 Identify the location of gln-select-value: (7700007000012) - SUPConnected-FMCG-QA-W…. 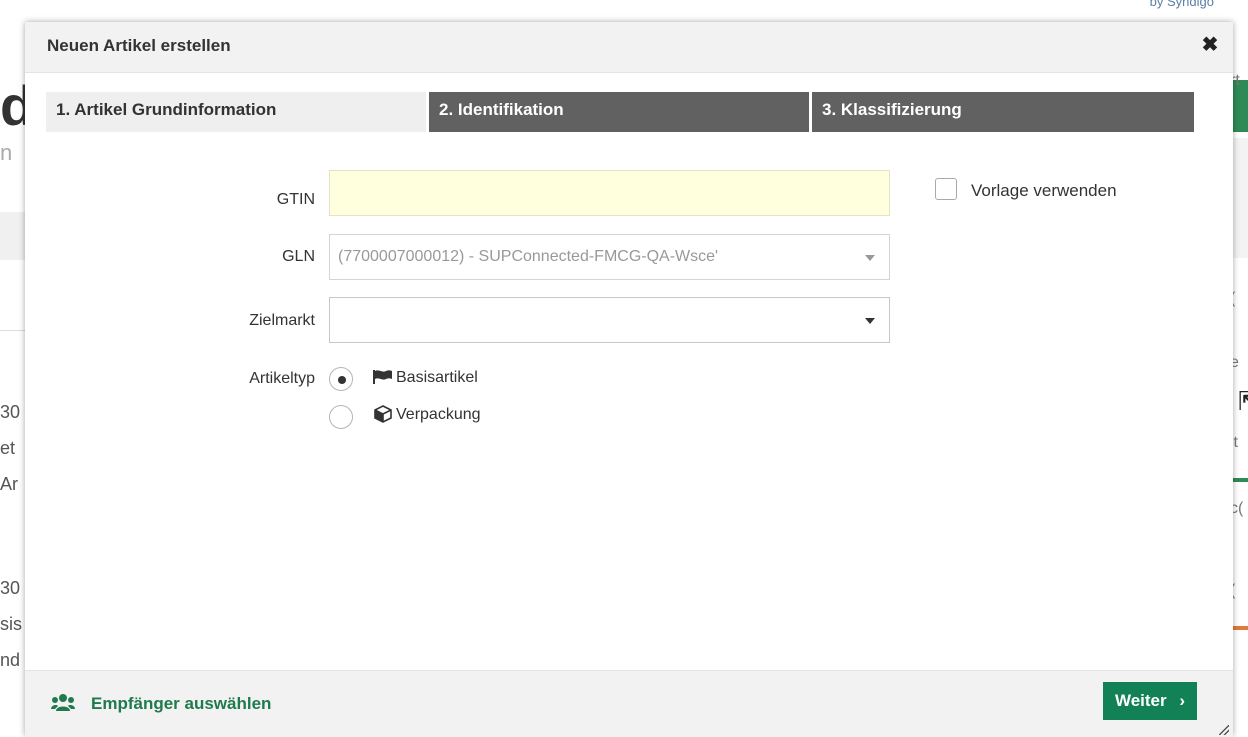
(528, 256).